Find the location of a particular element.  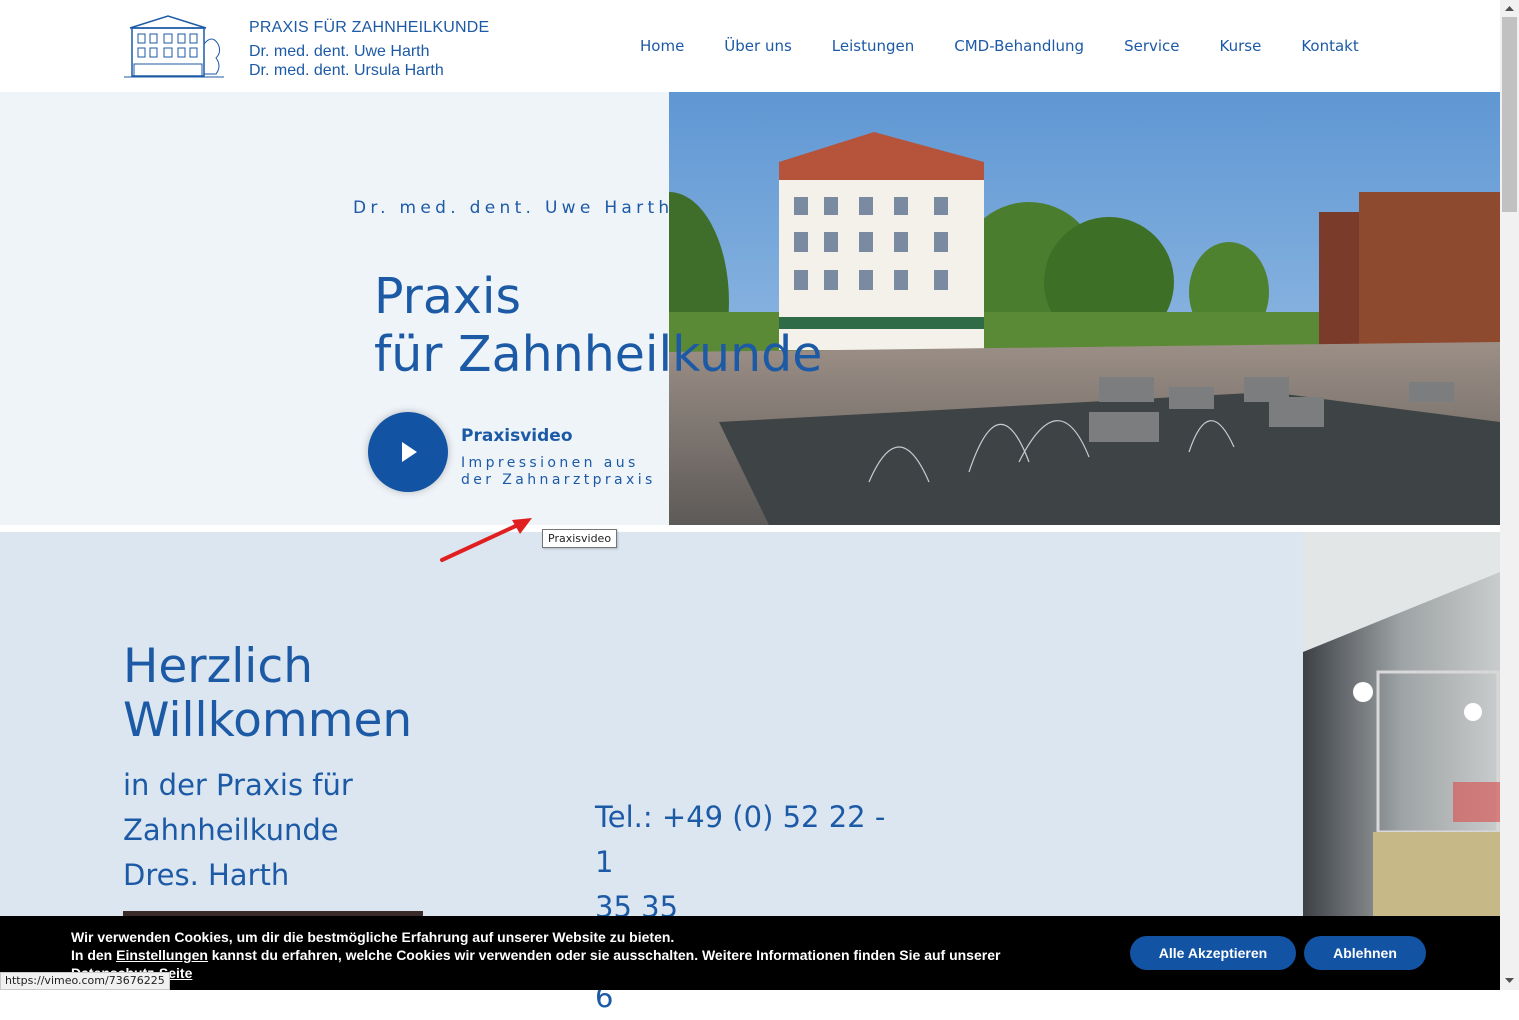

welcome-sub-line2: Zahnheilkunde is located at coordinates (231, 830).